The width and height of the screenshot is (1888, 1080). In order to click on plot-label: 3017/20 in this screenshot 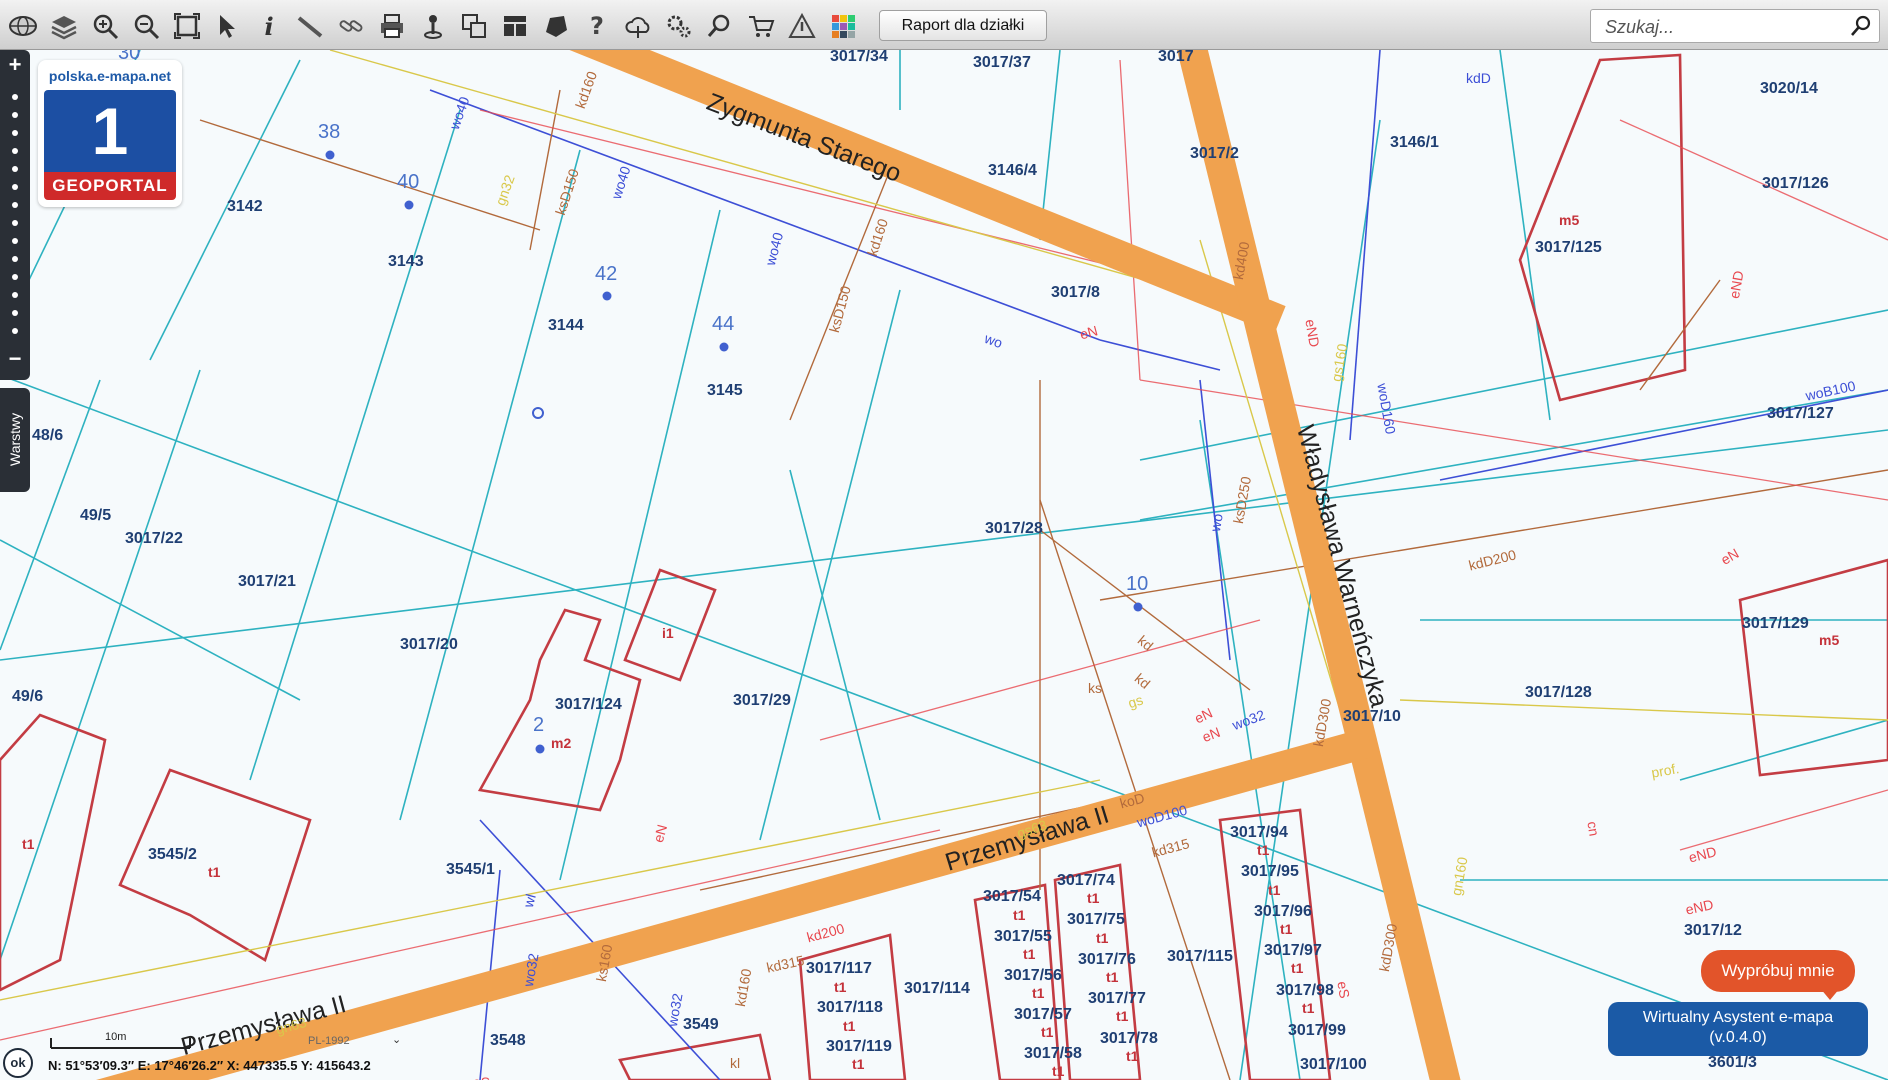, I will do `click(429, 644)`.